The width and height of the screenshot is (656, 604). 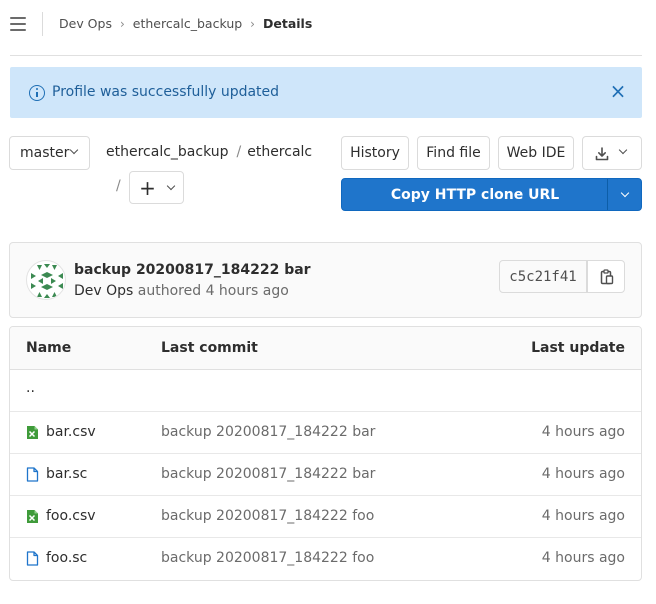 What do you see at coordinates (103, 291) in the screenshot?
I see `commit-author: Dev Ops` at bounding box center [103, 291].